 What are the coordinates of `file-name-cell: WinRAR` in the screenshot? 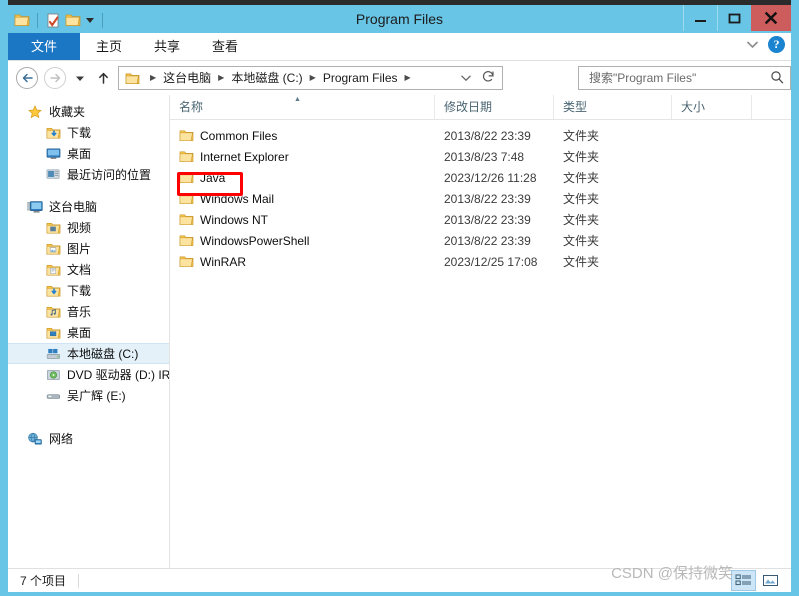 It's located at (302, 262).